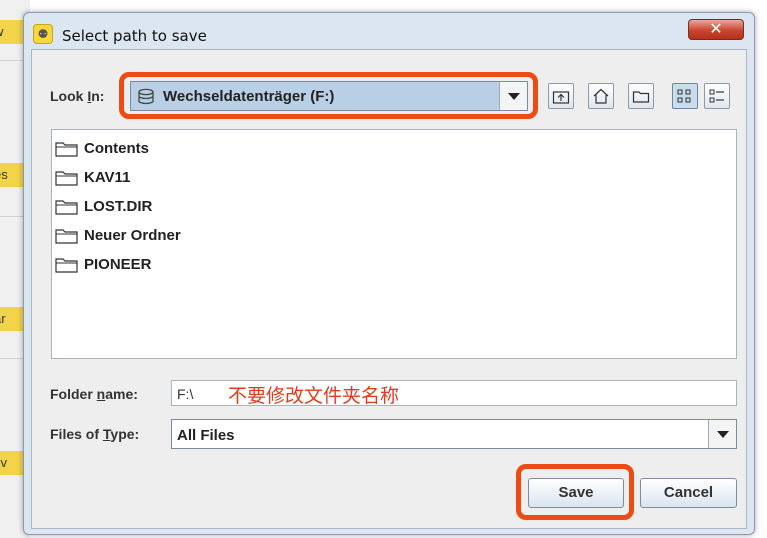 This screenshot has width=767, height=538. What do you see at coordinates (185, 178) in the screenshot?
I see `list-item: KAV11` at bounding box center [185, 178].